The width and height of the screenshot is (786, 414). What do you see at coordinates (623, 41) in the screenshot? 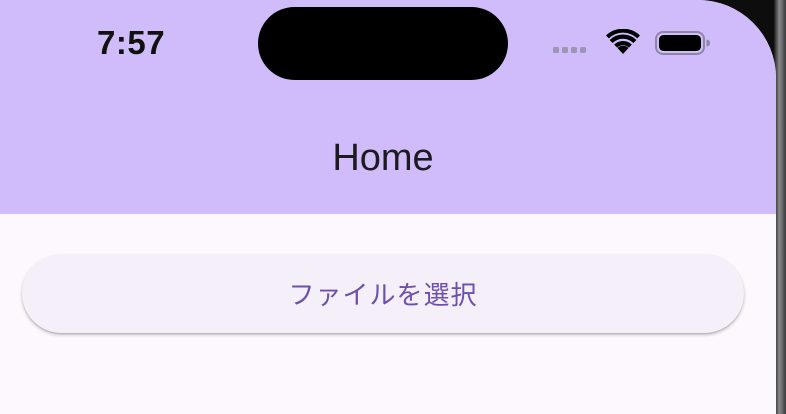
I see `wifi-icon` at bounding box center [623, 41].